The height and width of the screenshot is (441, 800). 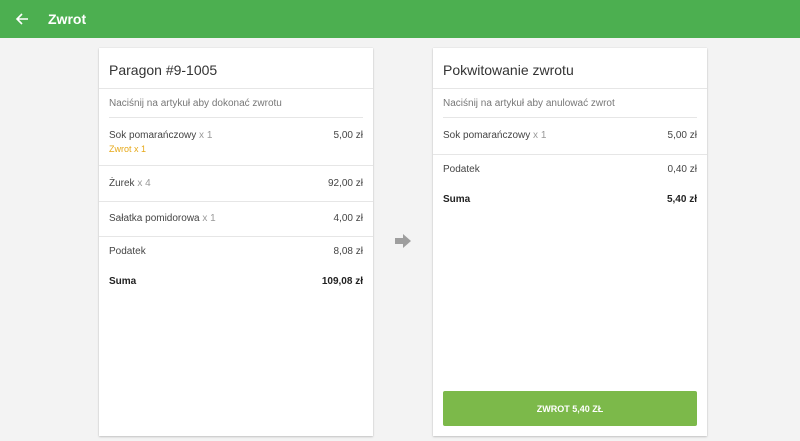 I want to click on refund-hint: Naciśnij na artykuł aby anulować zwrot, so click(x=529, y=103).